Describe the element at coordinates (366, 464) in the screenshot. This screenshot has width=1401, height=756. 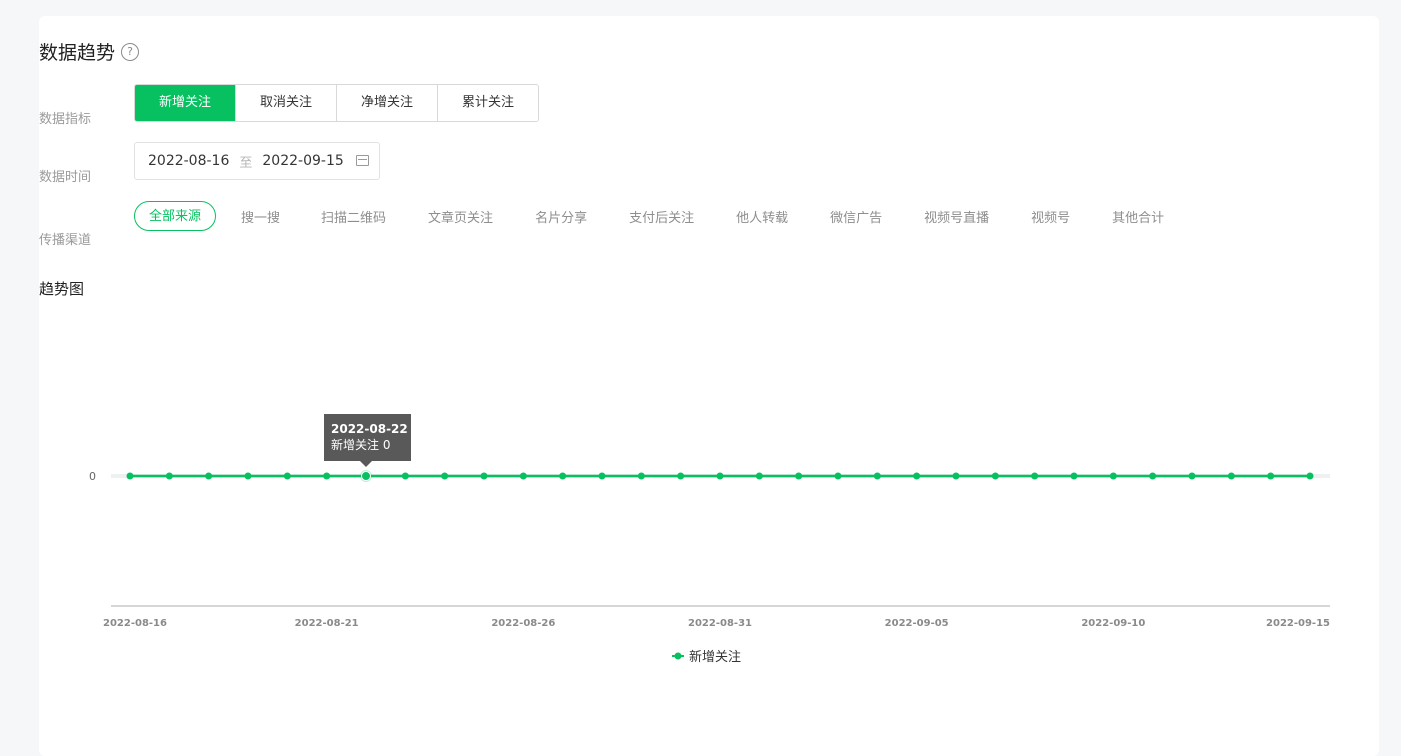
I see `tooltip-arrow` at that location.